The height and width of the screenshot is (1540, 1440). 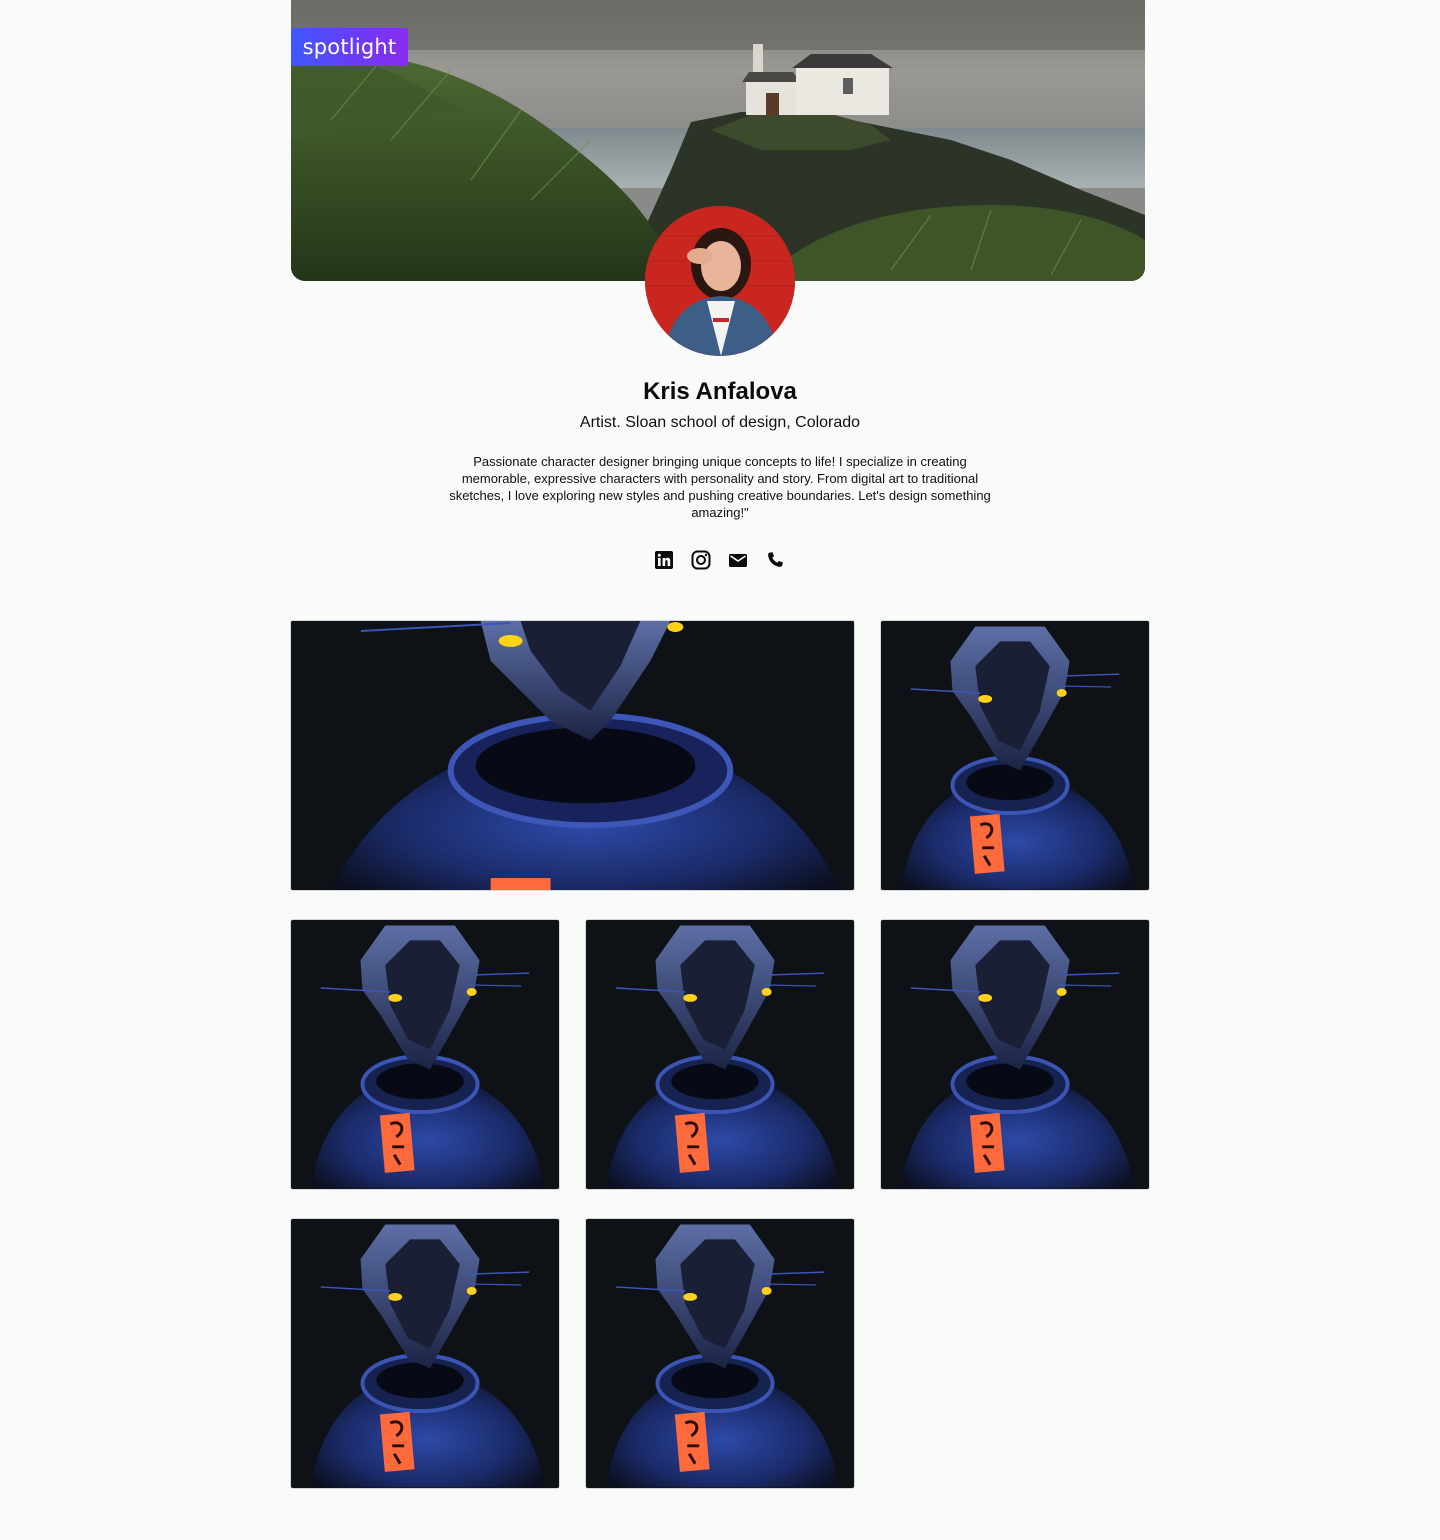 I want to click on logo-text: spotlight, so click(x=349, y=47).